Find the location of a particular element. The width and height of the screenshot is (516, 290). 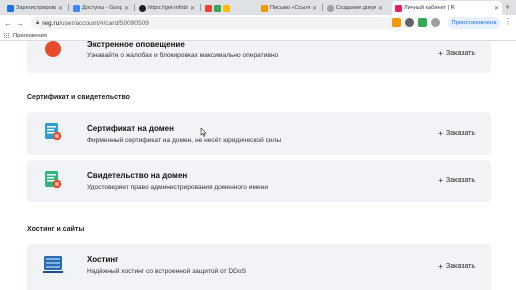

browser-tab: Зарегистрировать Х ✕ is located at coordinates (35, 8).